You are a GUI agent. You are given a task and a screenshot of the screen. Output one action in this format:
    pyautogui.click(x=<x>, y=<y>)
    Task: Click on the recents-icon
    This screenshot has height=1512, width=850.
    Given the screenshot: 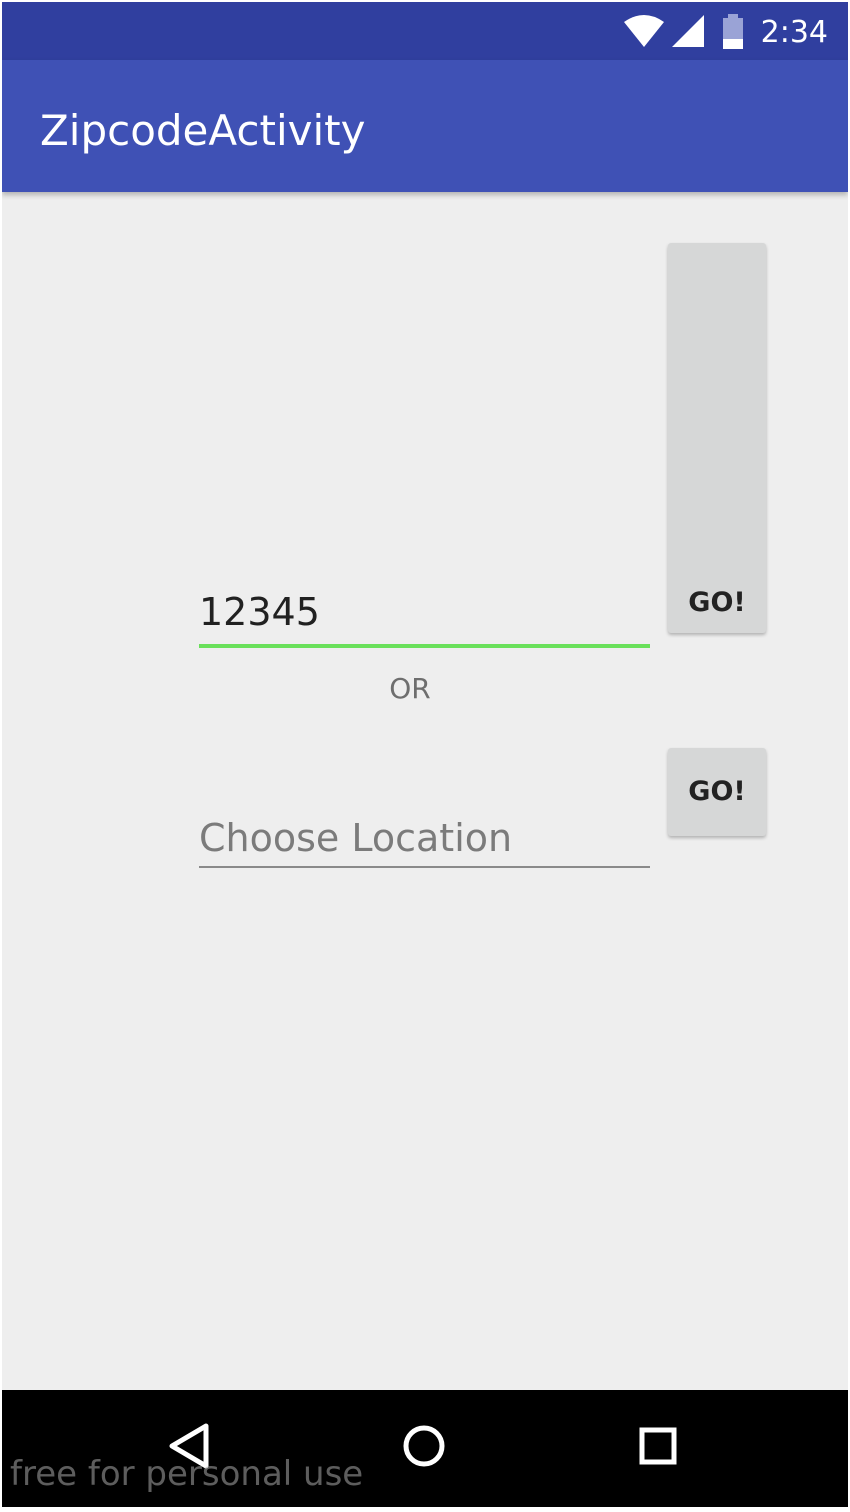 What is the action you would take?
    pyautogui.click(x=658, y=1446)
    